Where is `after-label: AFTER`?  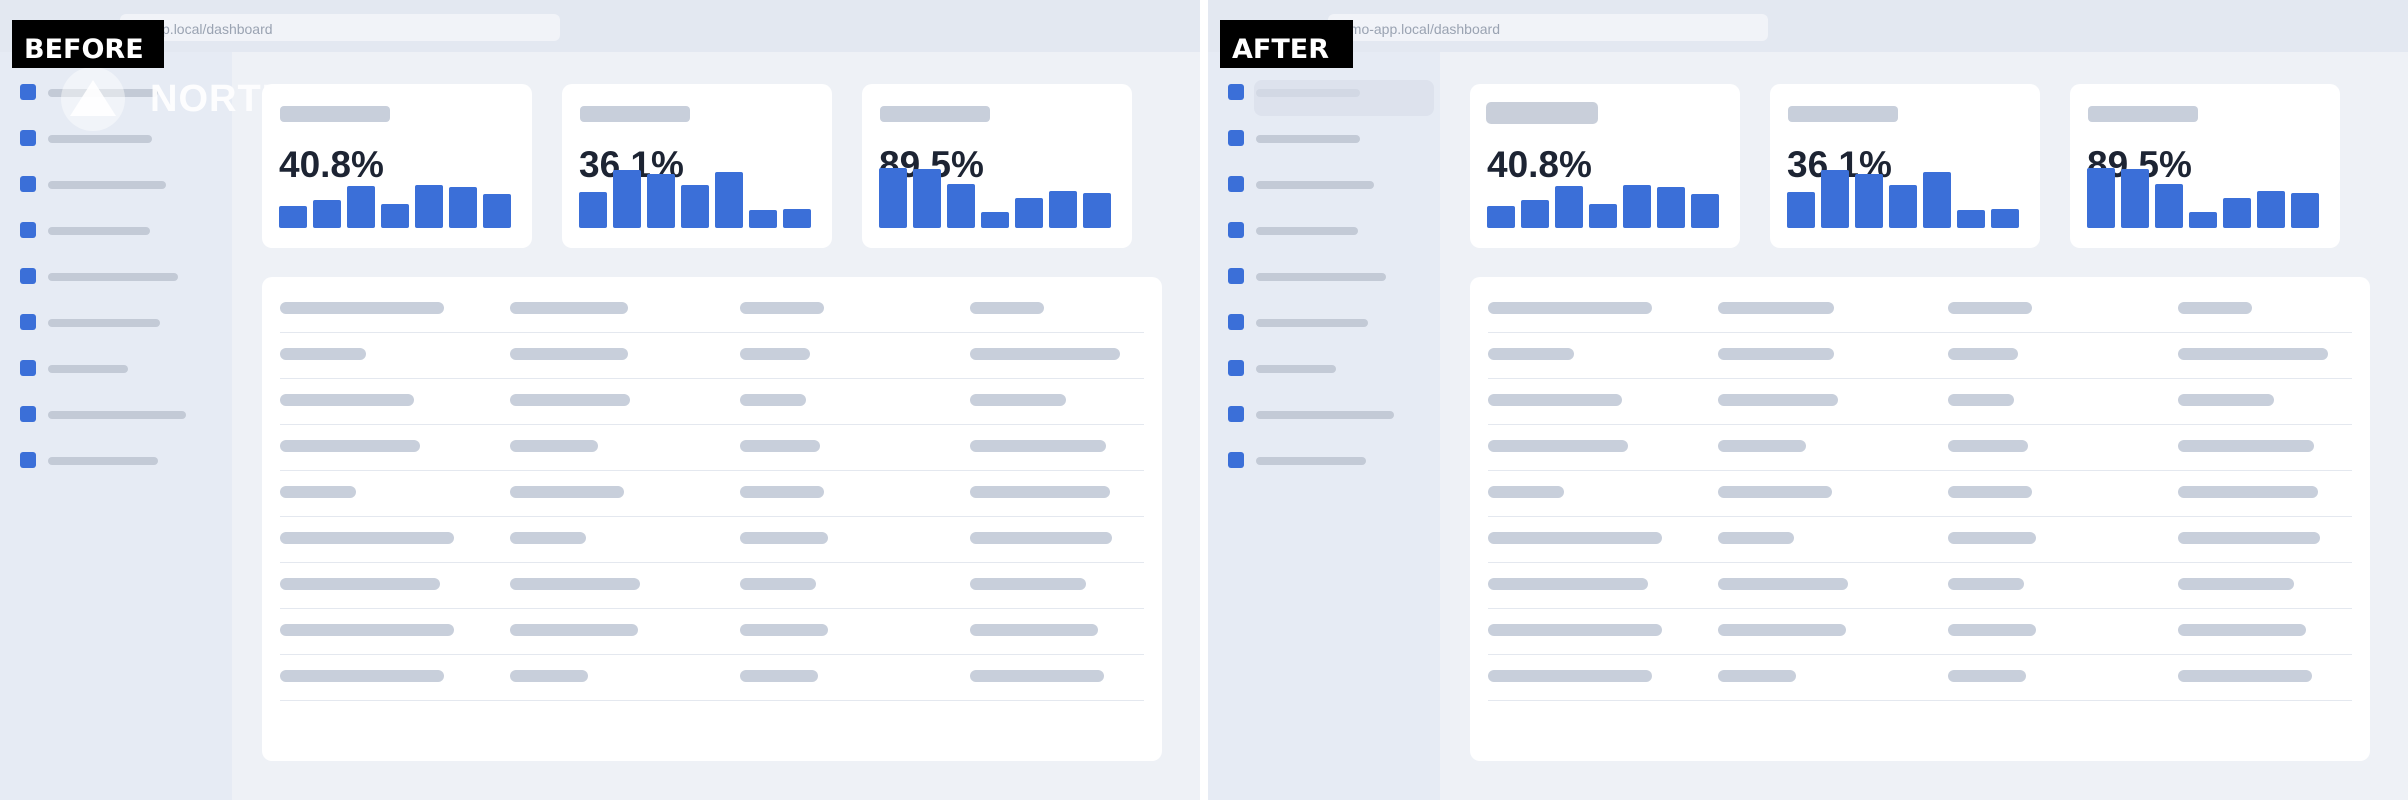
after-label: AFTER is located at coordinates (1286, 44).